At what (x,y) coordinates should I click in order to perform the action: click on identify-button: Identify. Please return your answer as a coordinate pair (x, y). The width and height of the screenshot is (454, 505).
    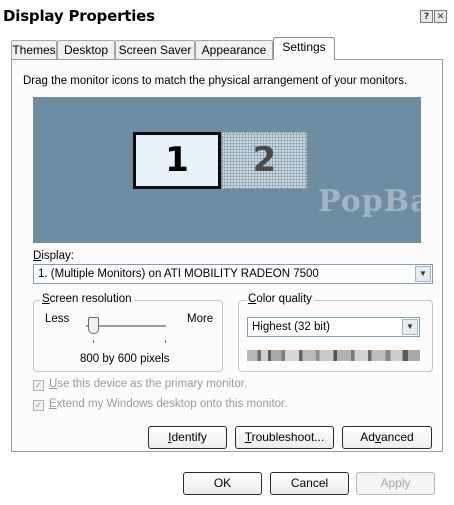
    Looking at the image, I should click on (187, 437).